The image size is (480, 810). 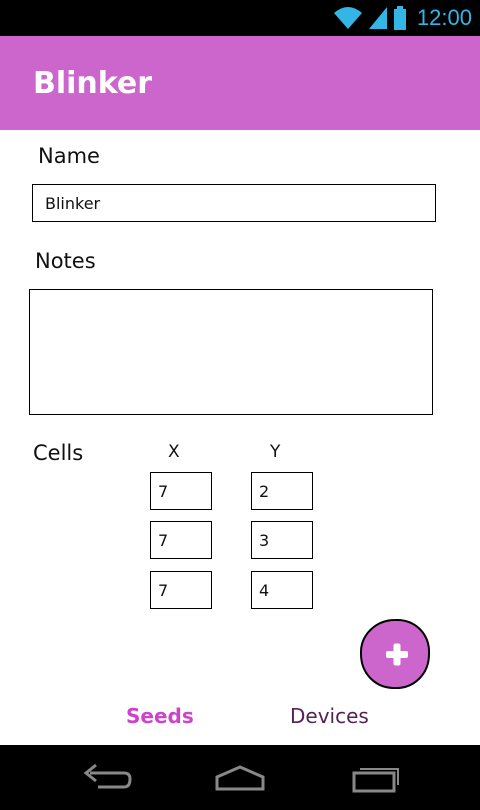 What do you see at coordinates (93, 83) in the screenshot?
I see `app-title: Blinker` at bounding box center [93, 83].